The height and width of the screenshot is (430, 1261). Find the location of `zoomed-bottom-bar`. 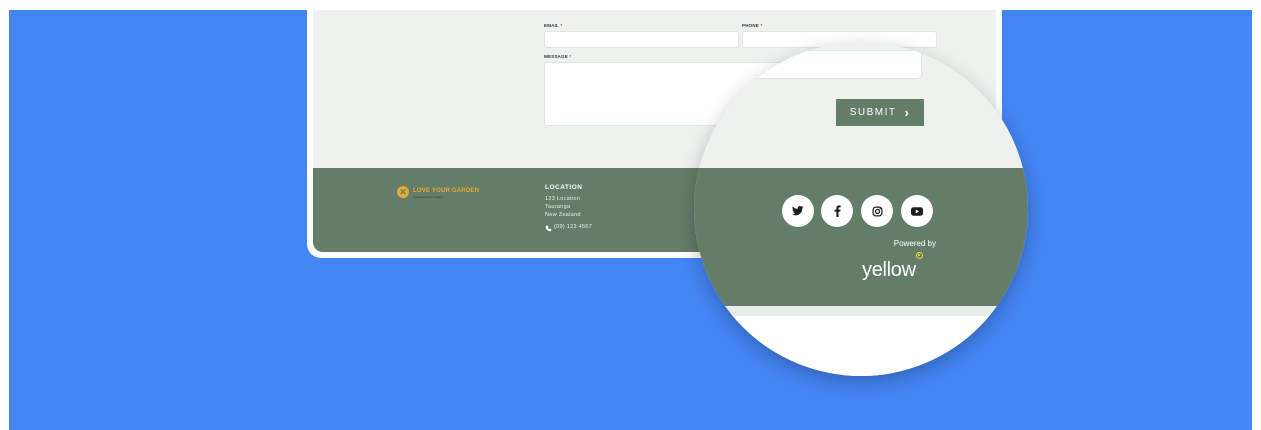

zoomed-bottom-bar is located at coordinates (861, 311).